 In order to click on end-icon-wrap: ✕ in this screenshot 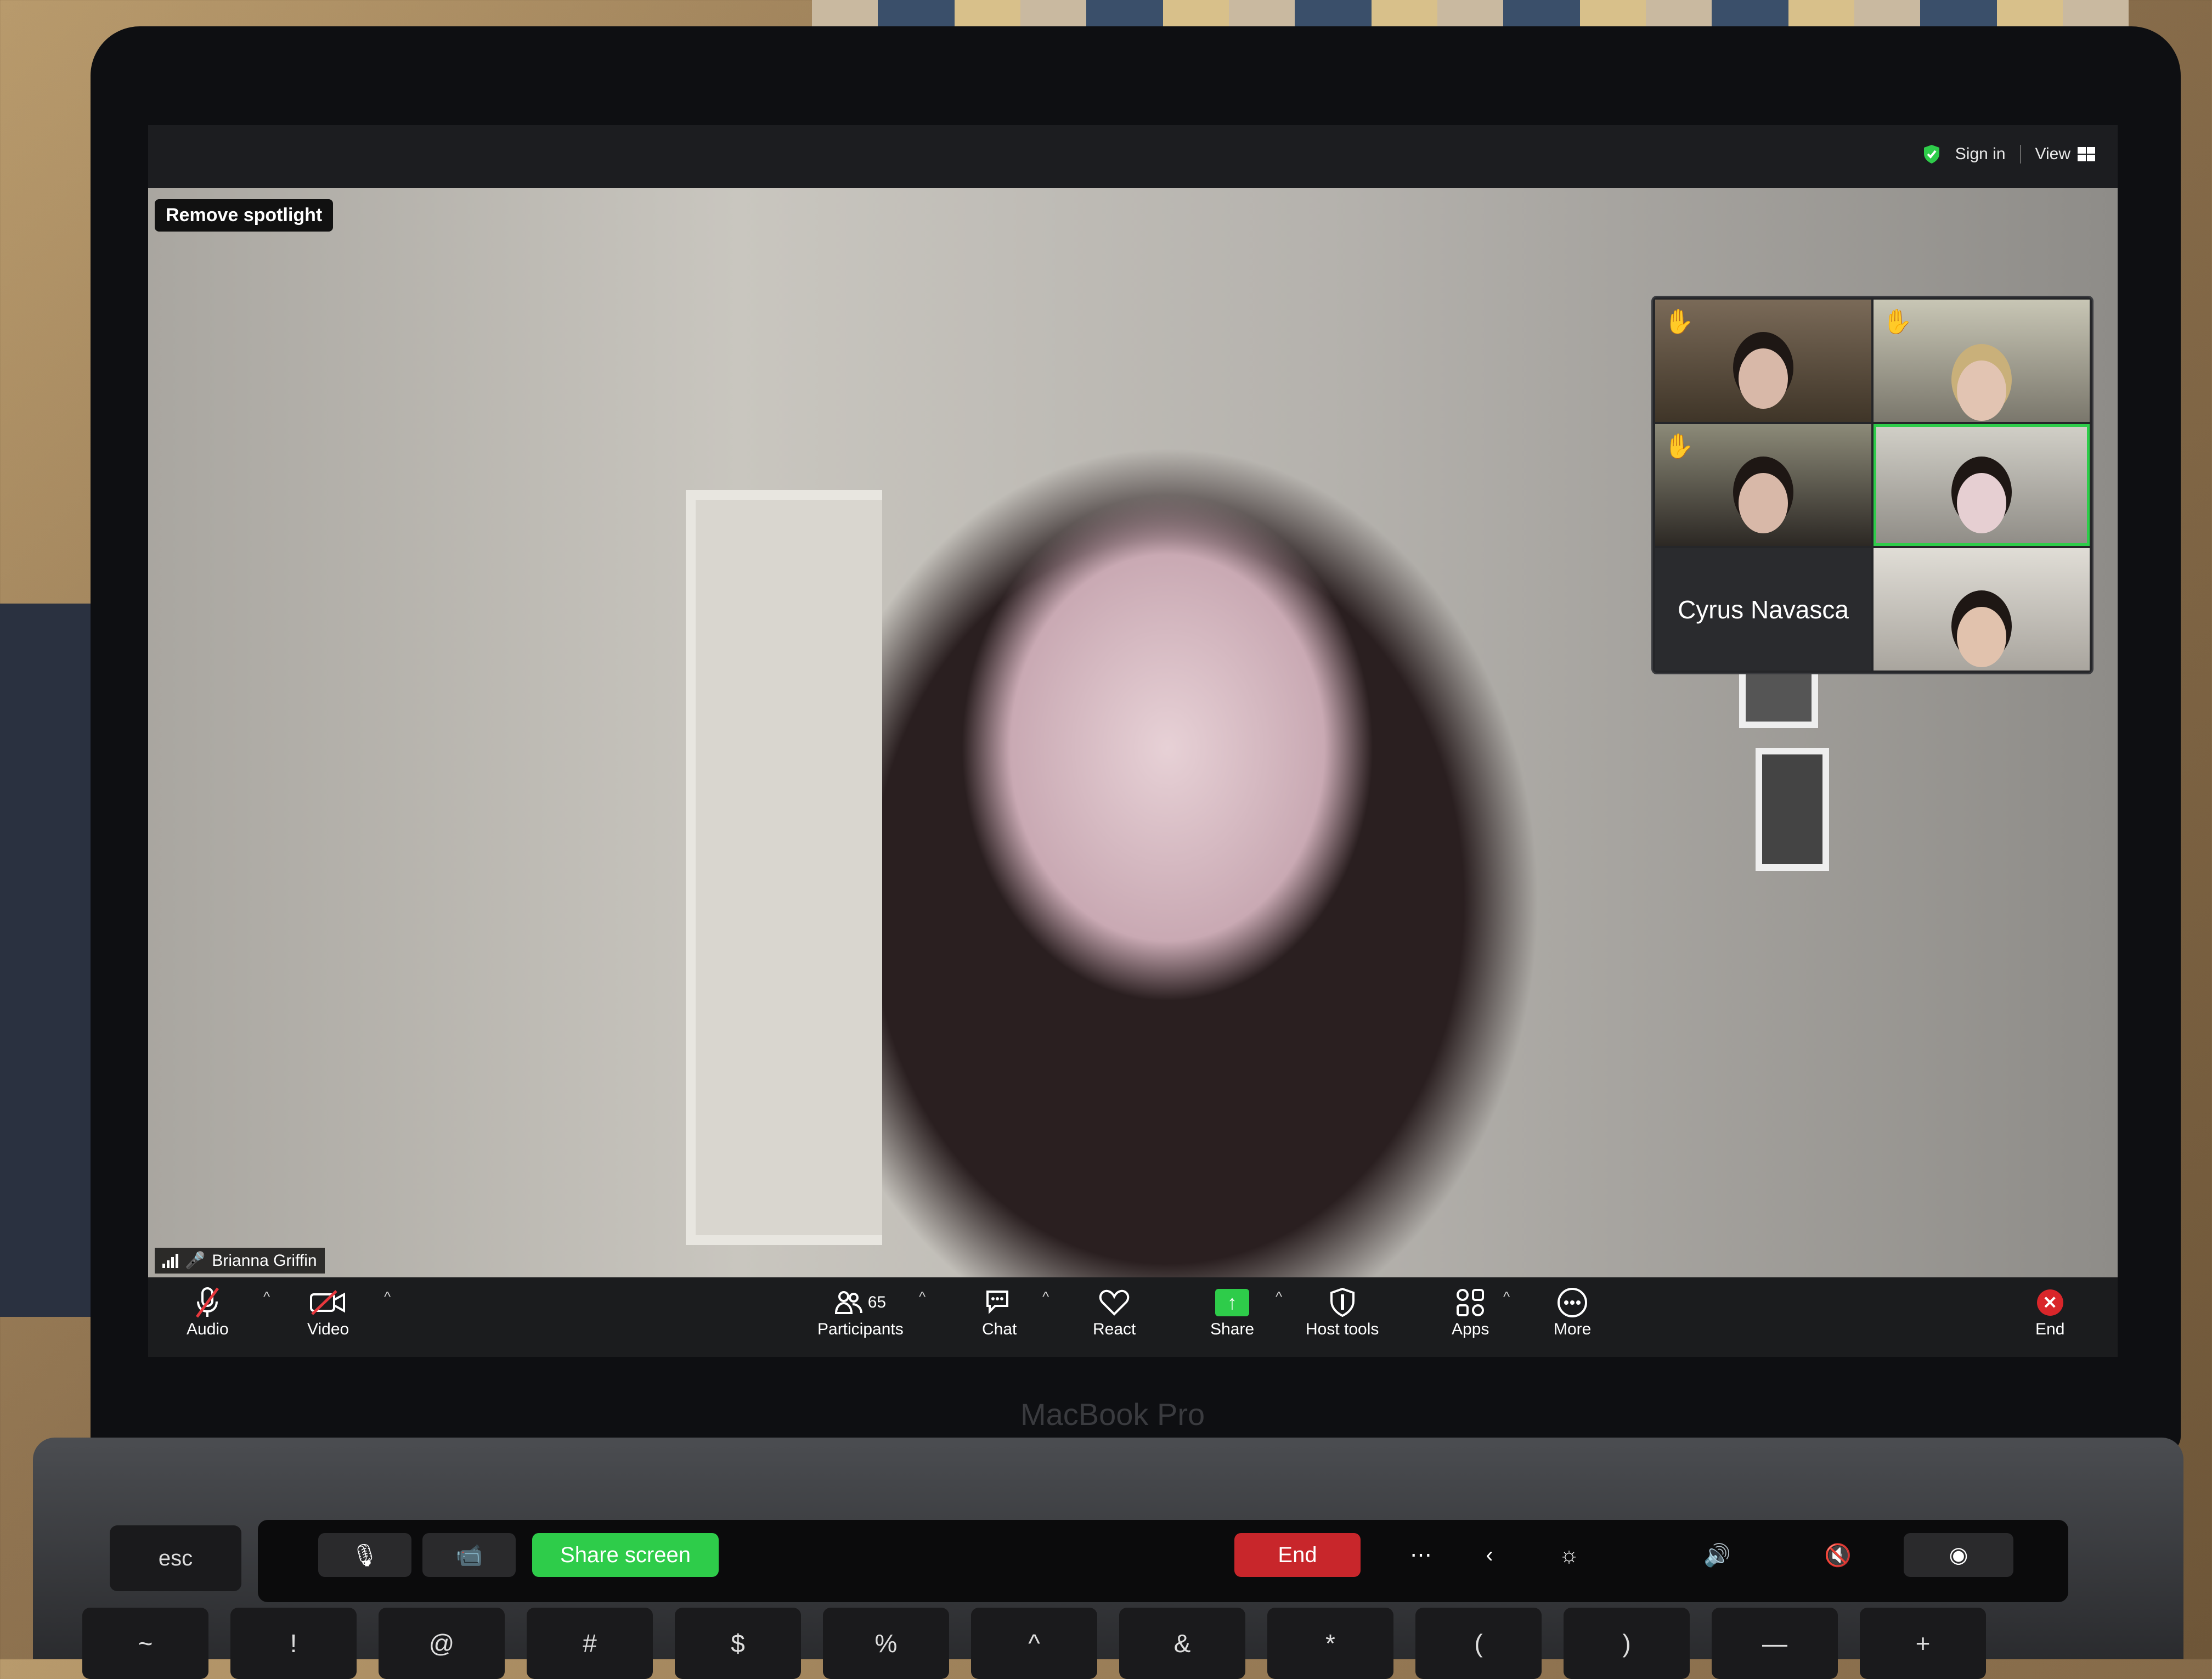, I will do `click(2049, 1303)`.